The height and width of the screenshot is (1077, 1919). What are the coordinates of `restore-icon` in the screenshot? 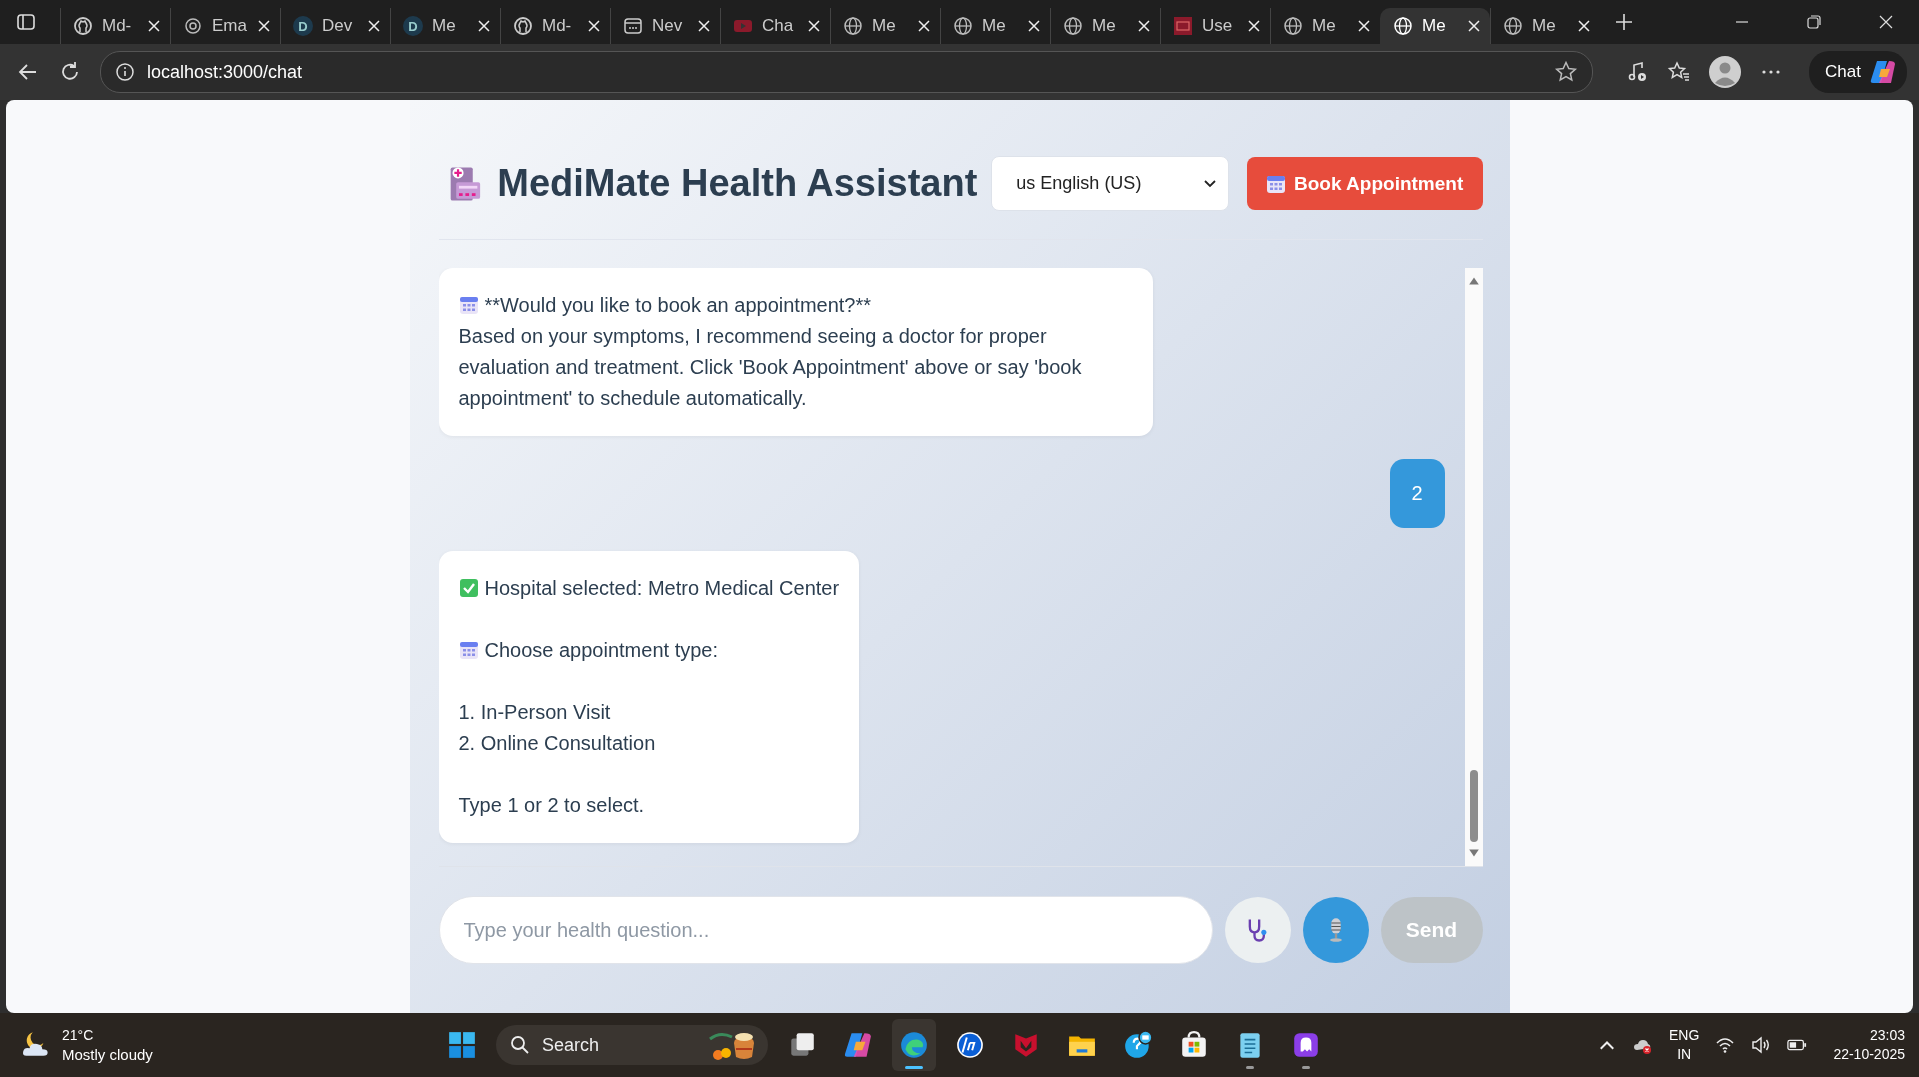 It's located at (1814, 22).